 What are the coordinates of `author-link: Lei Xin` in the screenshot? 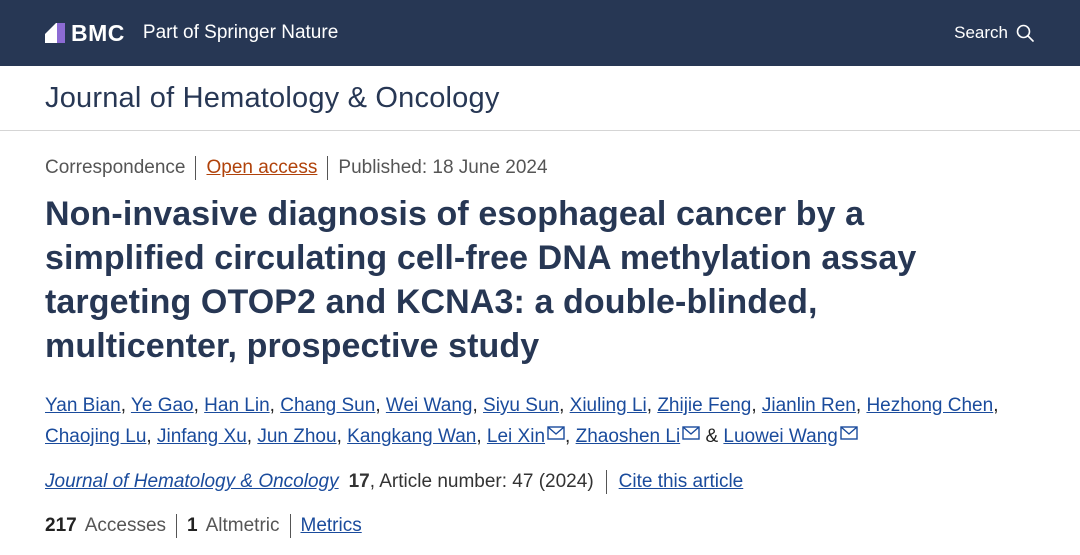 It's located at (516, 436).